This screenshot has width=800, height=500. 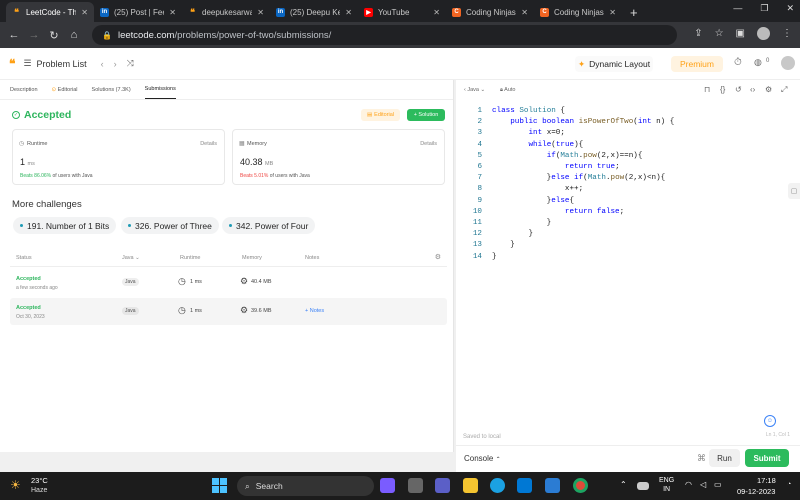 What do you see at coordinates (402, 12) in the screenshot?
I see `browser-tab: ▶ YouTube ✕` at bounding box center [402, 12].